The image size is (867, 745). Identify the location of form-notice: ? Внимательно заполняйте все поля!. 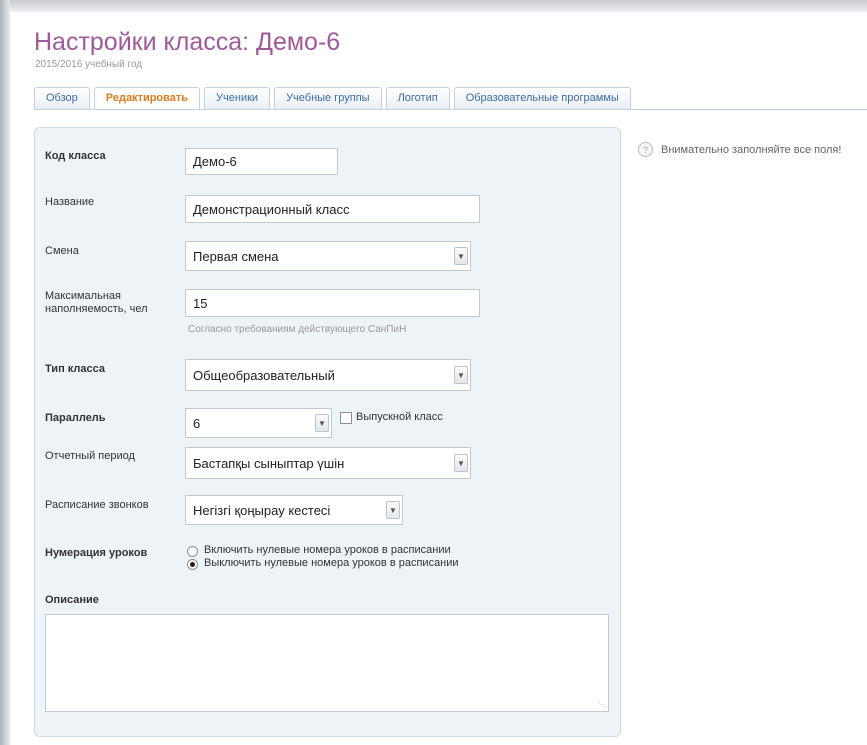
(739, 149).